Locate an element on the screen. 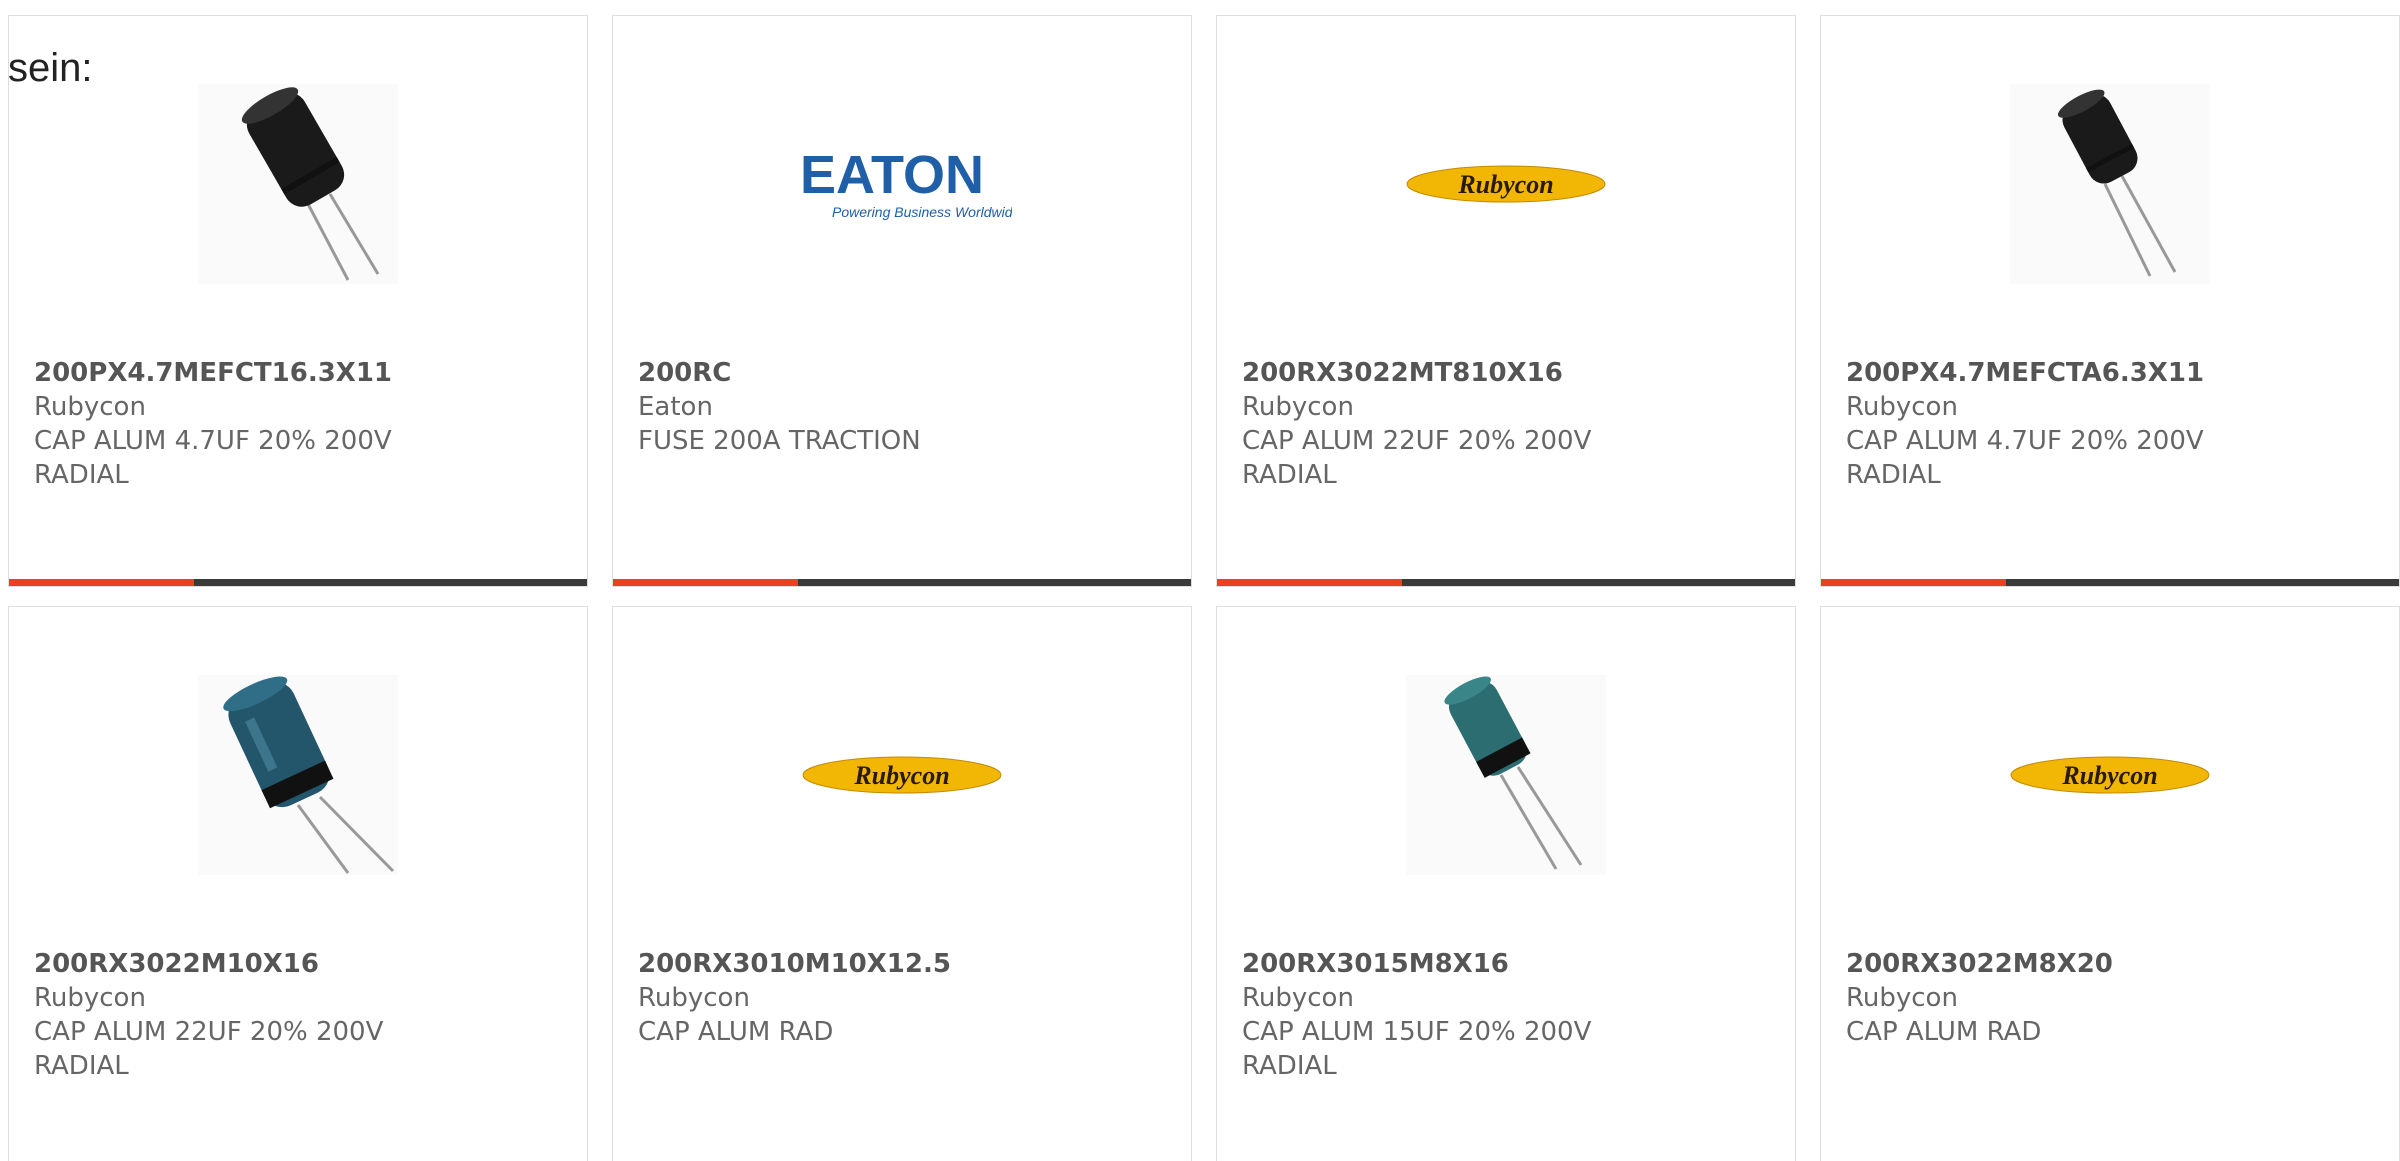 The image size is (2400, 1161). product-image: EATON Powering Business Worldwide is located at coordinates (902, 184).